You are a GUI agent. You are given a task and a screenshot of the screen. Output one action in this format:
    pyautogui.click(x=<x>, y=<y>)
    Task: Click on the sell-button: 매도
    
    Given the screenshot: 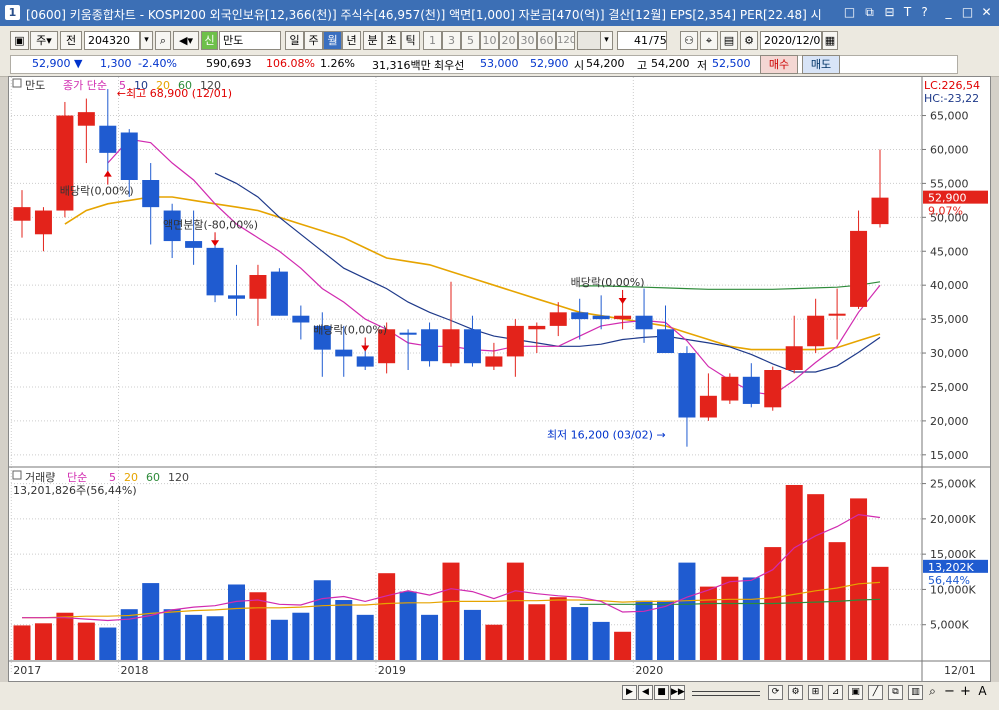 What is the action you would take?
    pyautogui.click(x=821, y=64)
    